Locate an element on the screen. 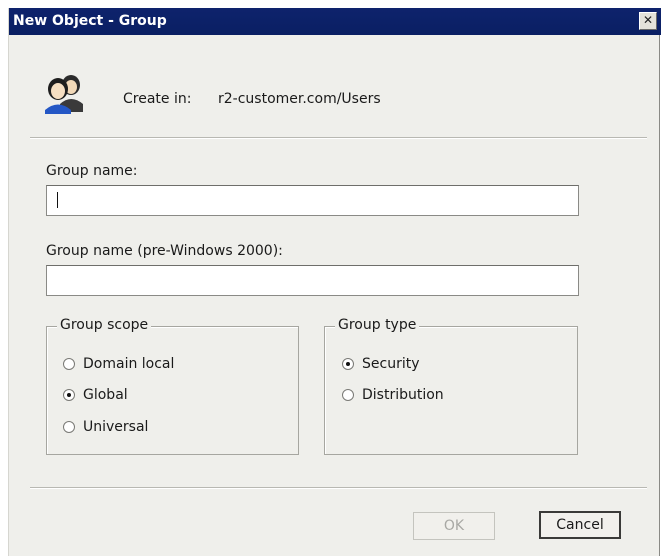 This screenshot has width=664, height=556. group-type-legend: Group type is located at coordinates (377, 325).